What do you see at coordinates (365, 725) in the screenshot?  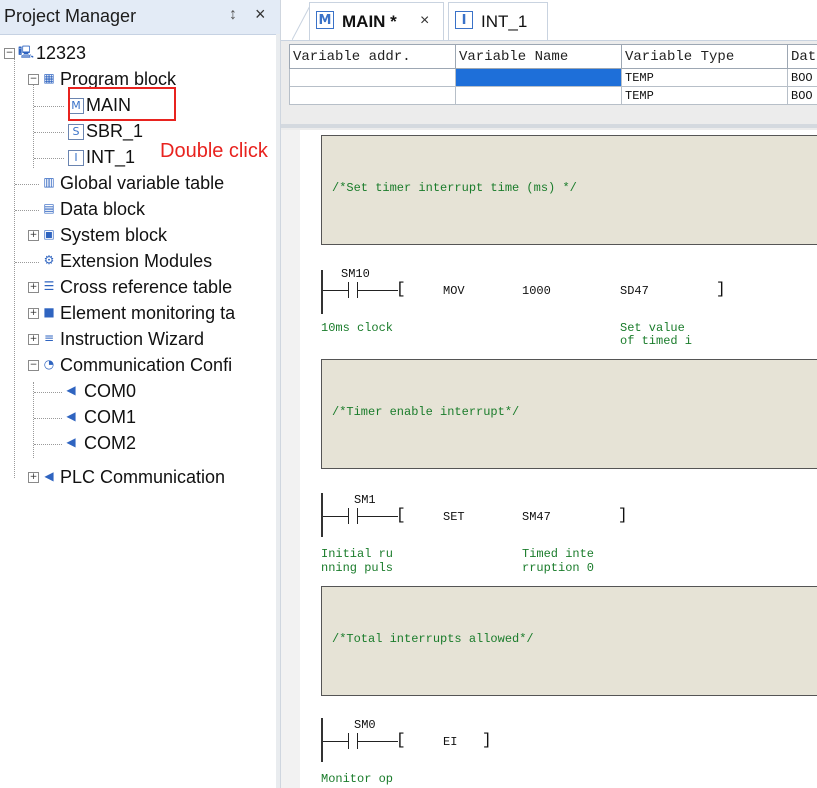 I see `contact-address: SM0` at bounding box center [365, 725].